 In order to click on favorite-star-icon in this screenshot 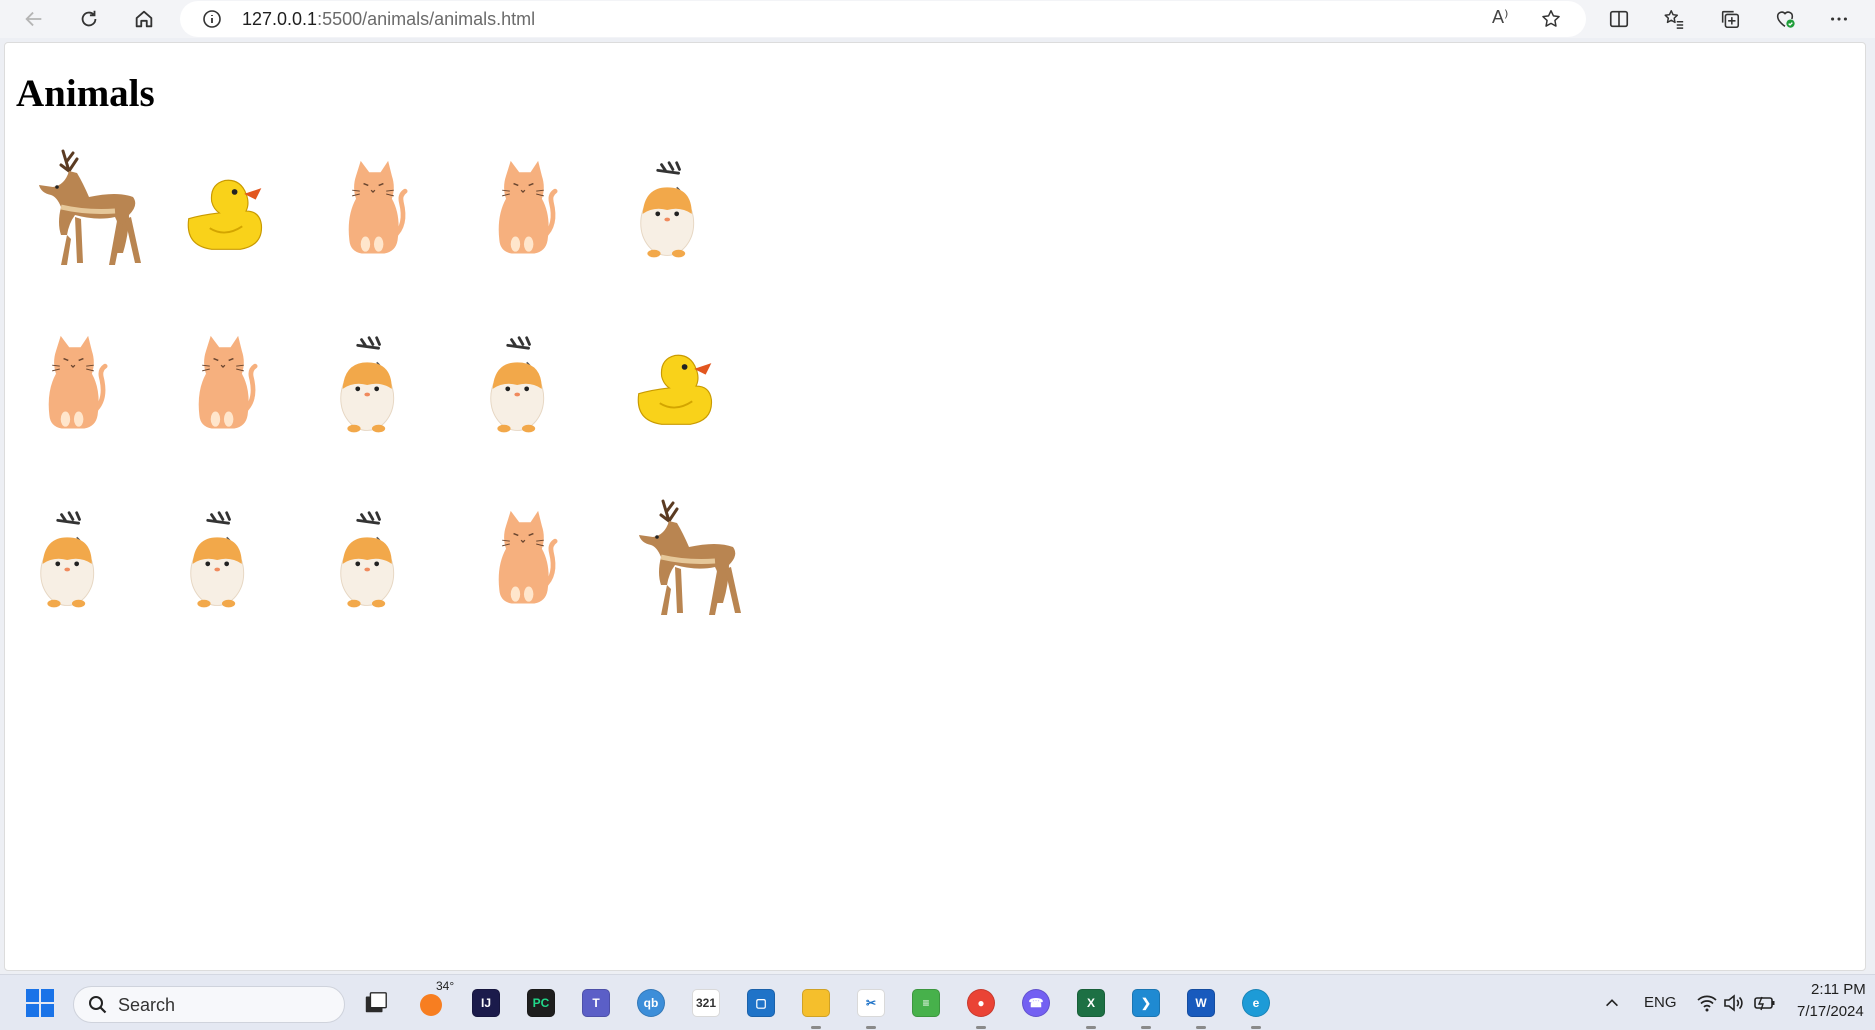, I will do `click(1551, 19)`.